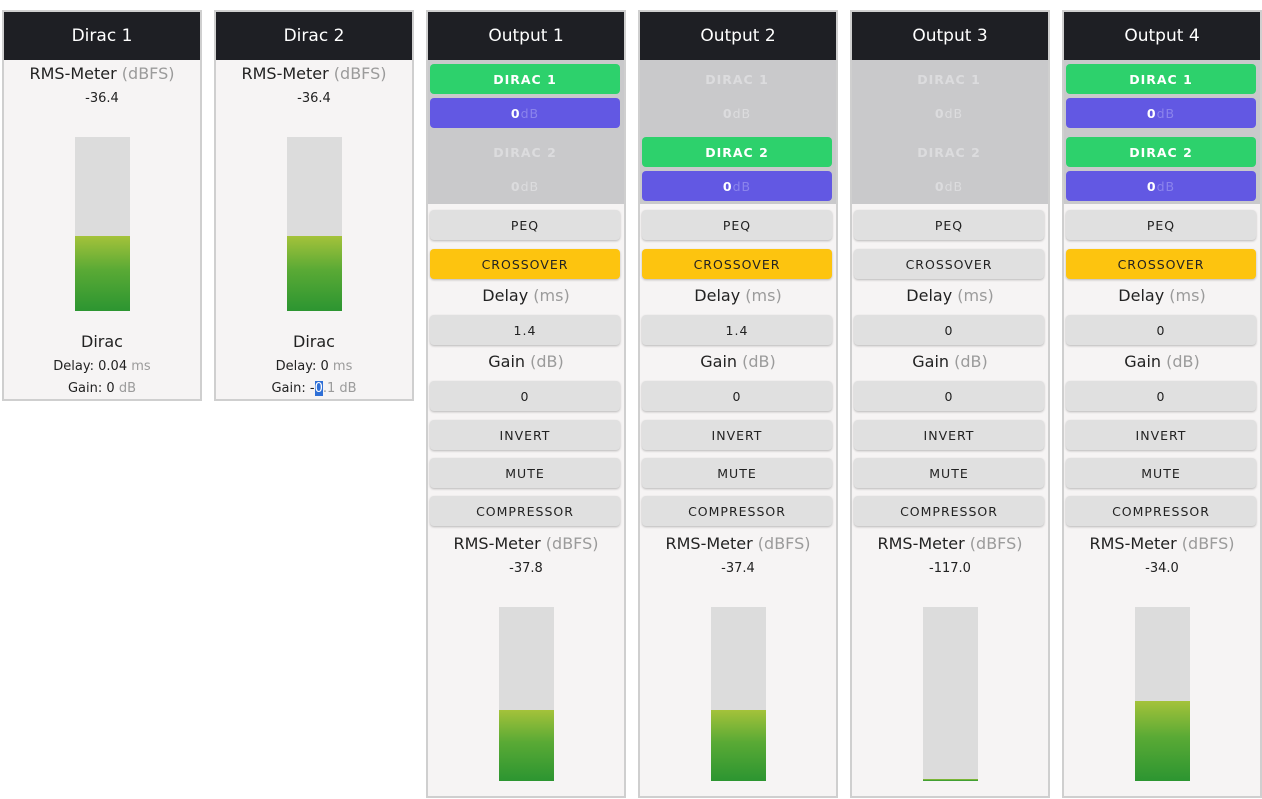 This screenshot has height=799, width=1262. Describe the element at coordinates (738, 694) in the screenshot. I see `rms-meter-bar` at that location.